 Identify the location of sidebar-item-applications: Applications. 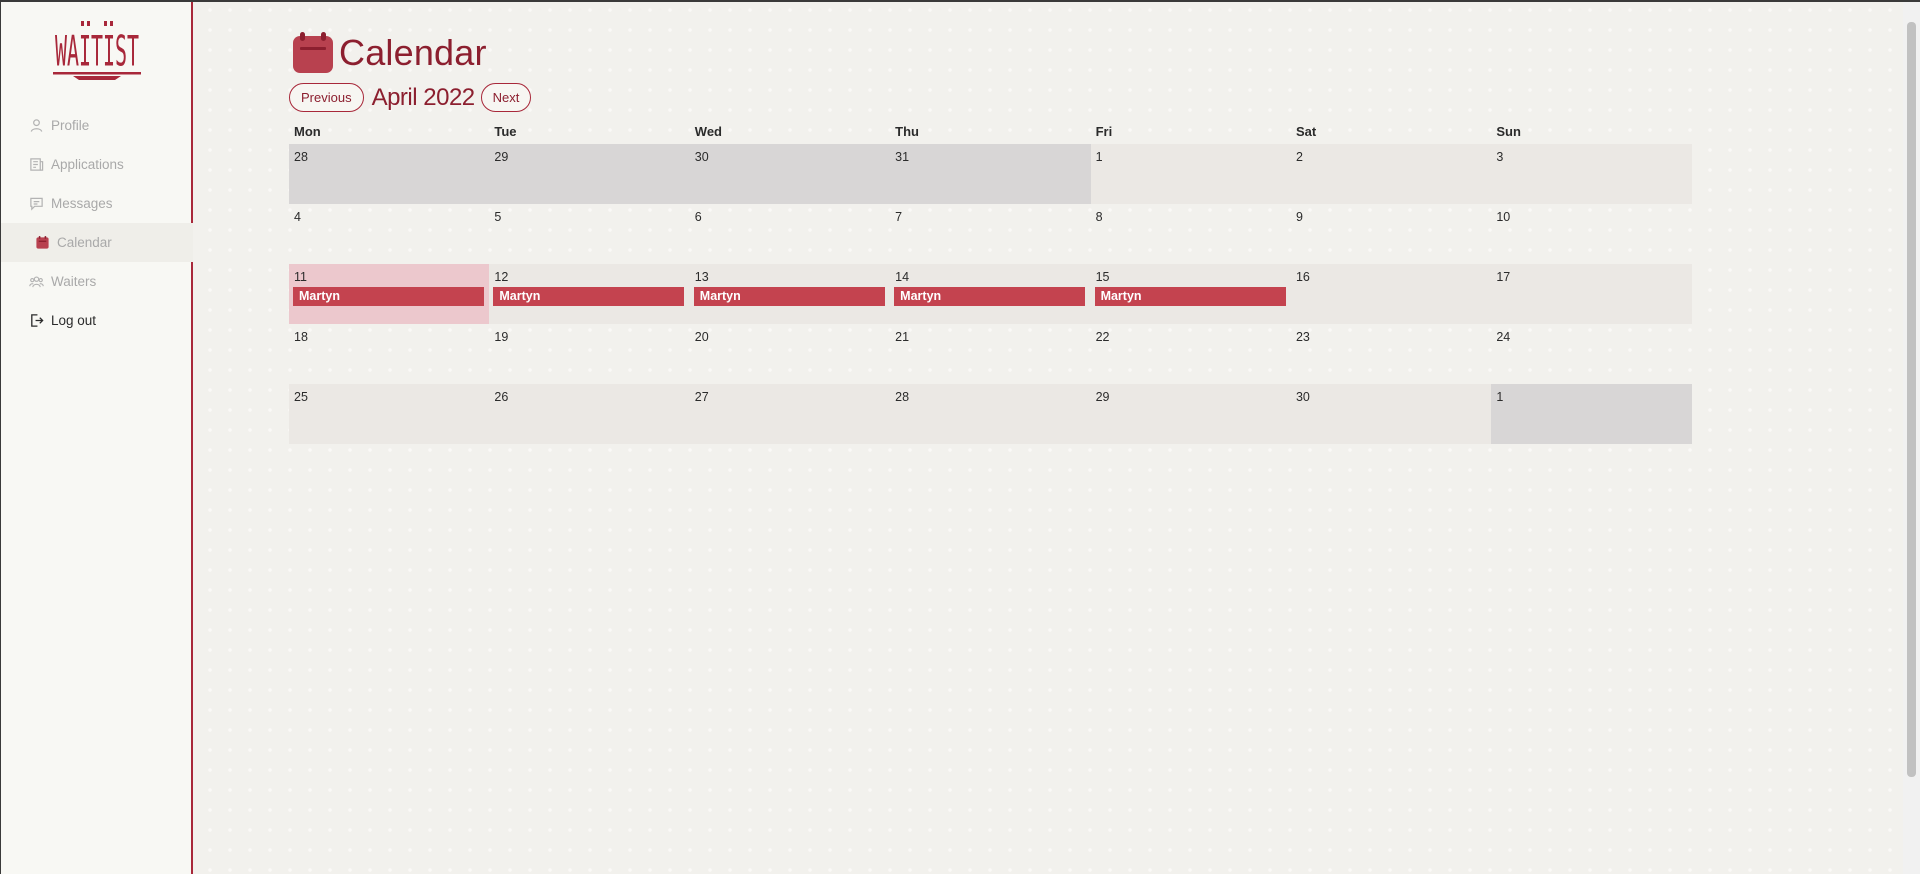
(97, 164).